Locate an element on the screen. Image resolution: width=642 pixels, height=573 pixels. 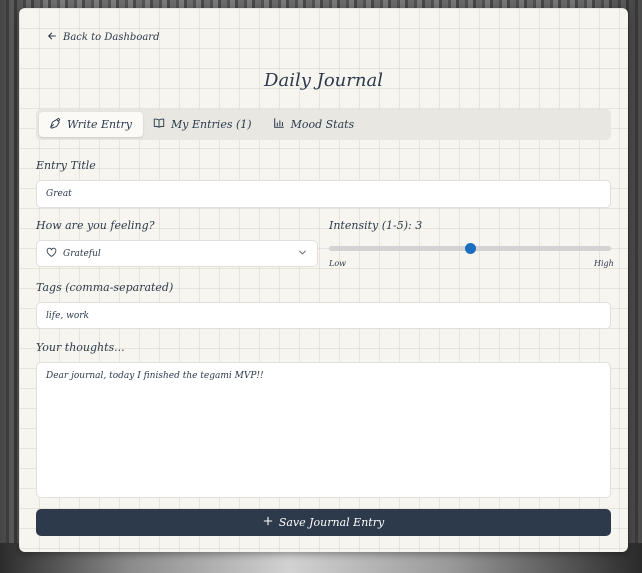
book-open-icon is located at coordinates (159, 124).